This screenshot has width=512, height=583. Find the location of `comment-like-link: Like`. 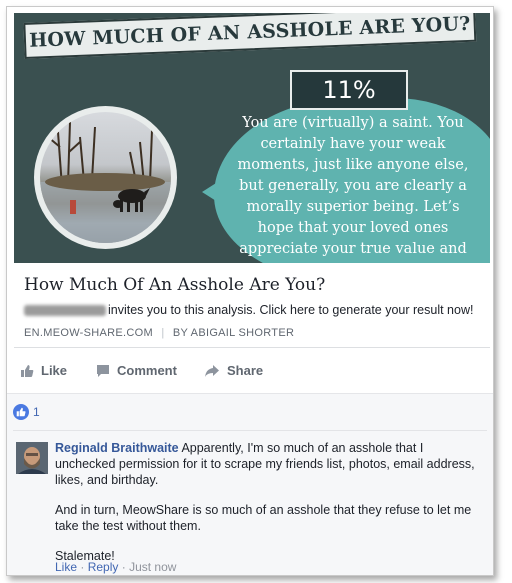

comment-like-link: Like is located at coordinates (66, 567).